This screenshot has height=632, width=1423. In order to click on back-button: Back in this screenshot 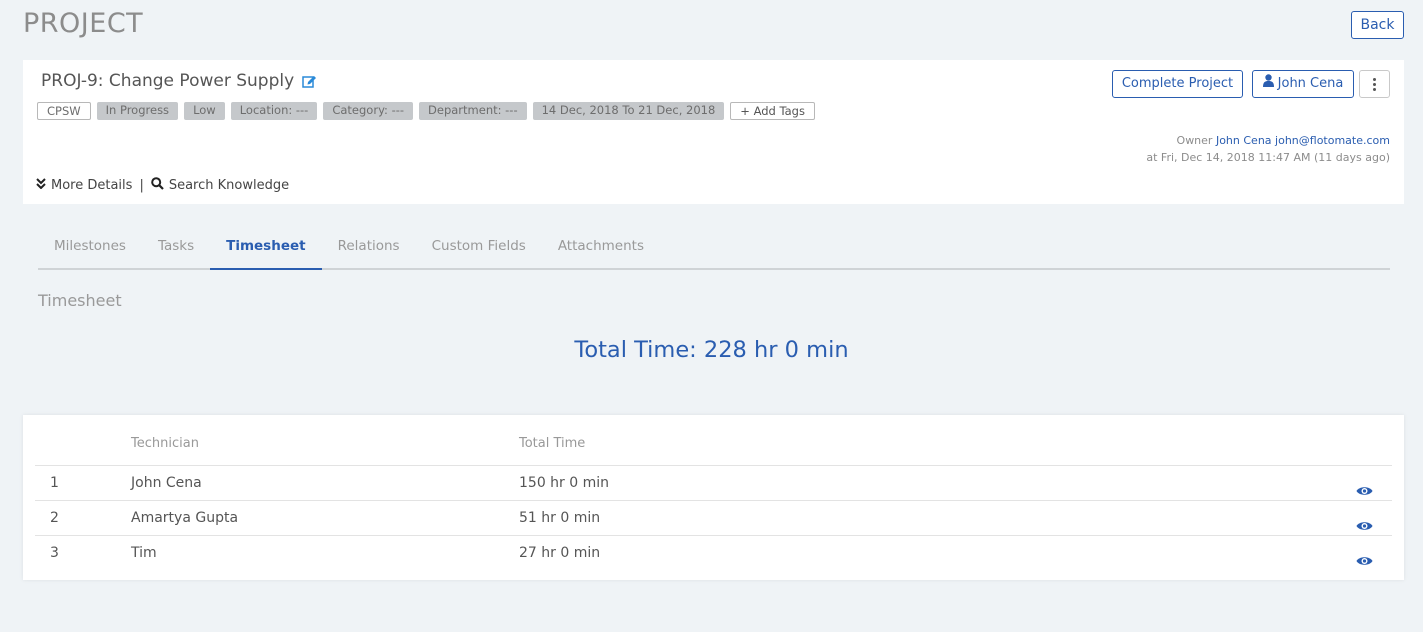, I will do `click(1377, 25)`.